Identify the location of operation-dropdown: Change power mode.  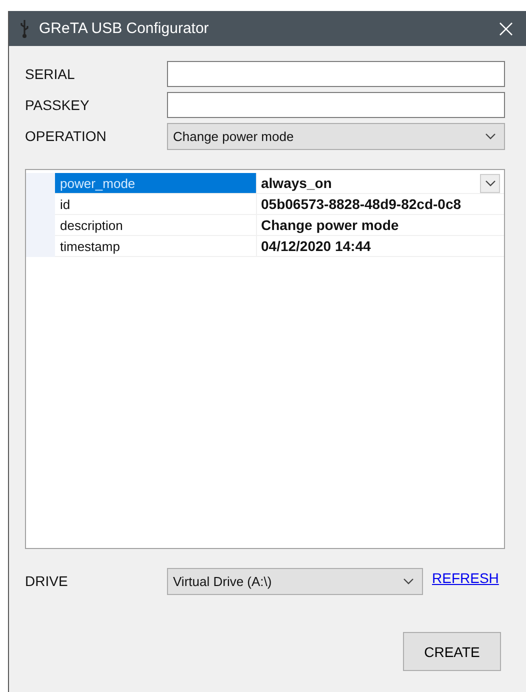
(336, 136).